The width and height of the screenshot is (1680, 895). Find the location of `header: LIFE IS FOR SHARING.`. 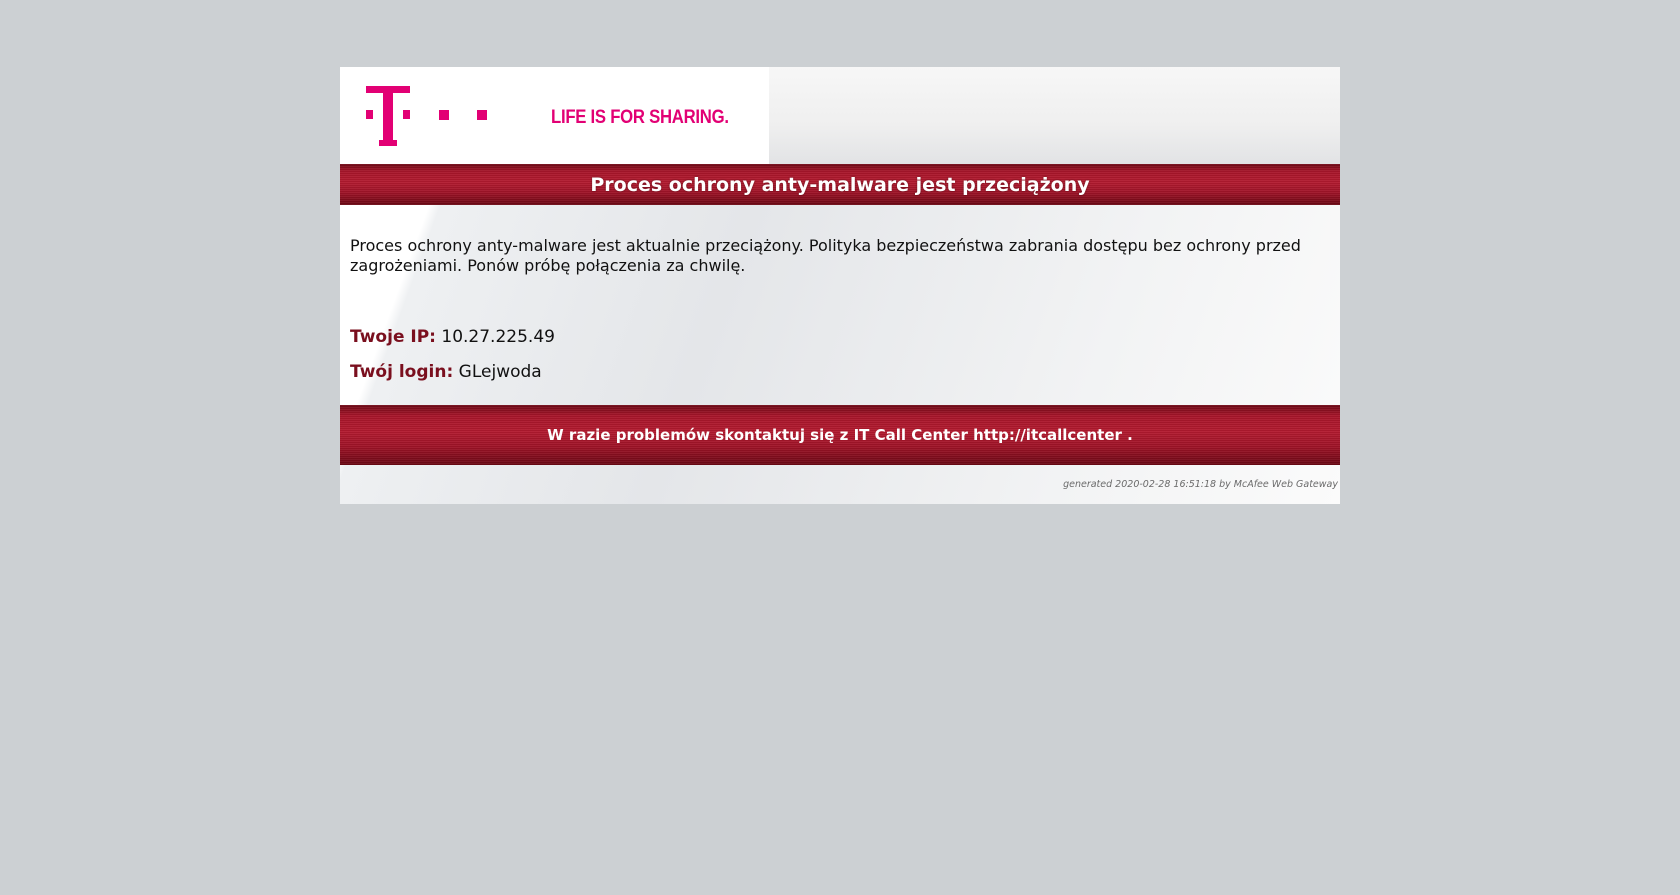

header: LIFE IS FOR SHARING. is located at coordinates (840, 115).